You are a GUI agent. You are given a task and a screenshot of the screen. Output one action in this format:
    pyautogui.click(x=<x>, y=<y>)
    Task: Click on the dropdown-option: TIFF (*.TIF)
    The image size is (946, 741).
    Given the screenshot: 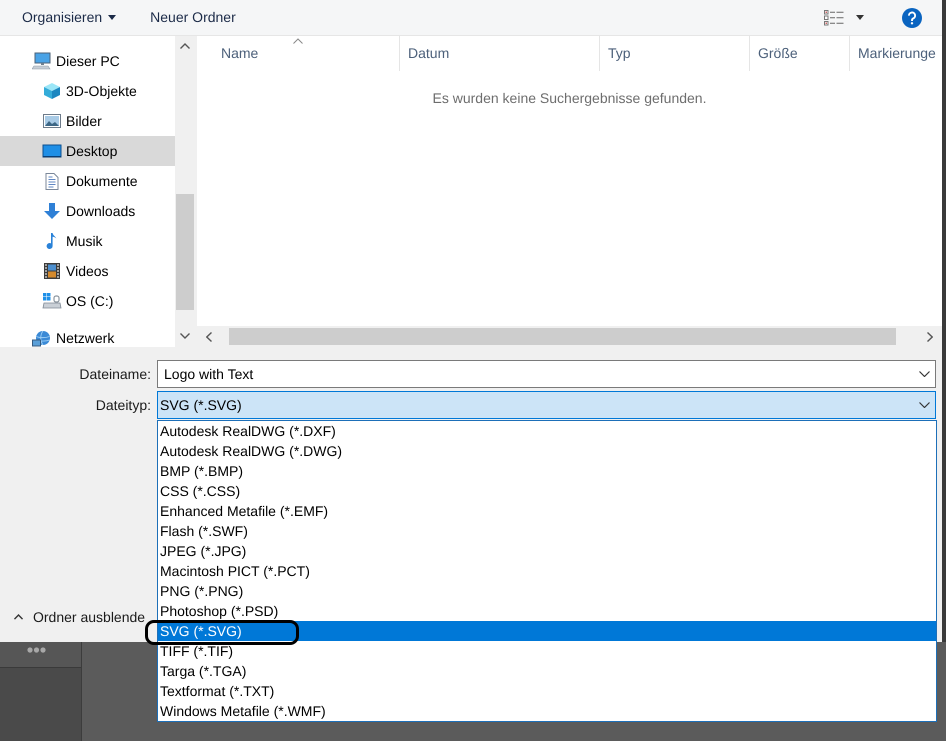 What is the action you would take?
    pyautogui.click(x=547, y=651)
    